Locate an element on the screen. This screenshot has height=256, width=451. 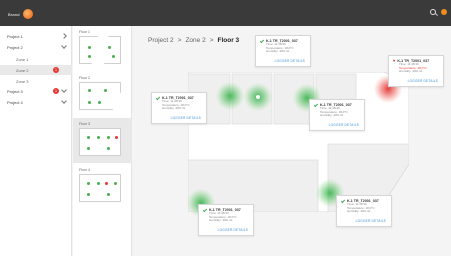
tree-item-label: Zone 2 is located at coordinates (22, 70).